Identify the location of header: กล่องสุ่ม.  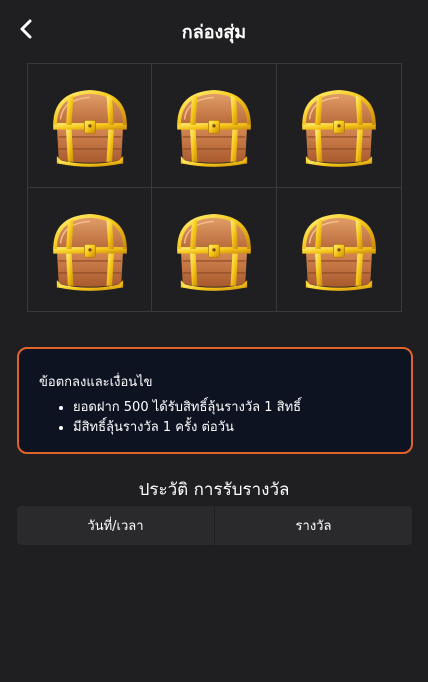
(214, 30).